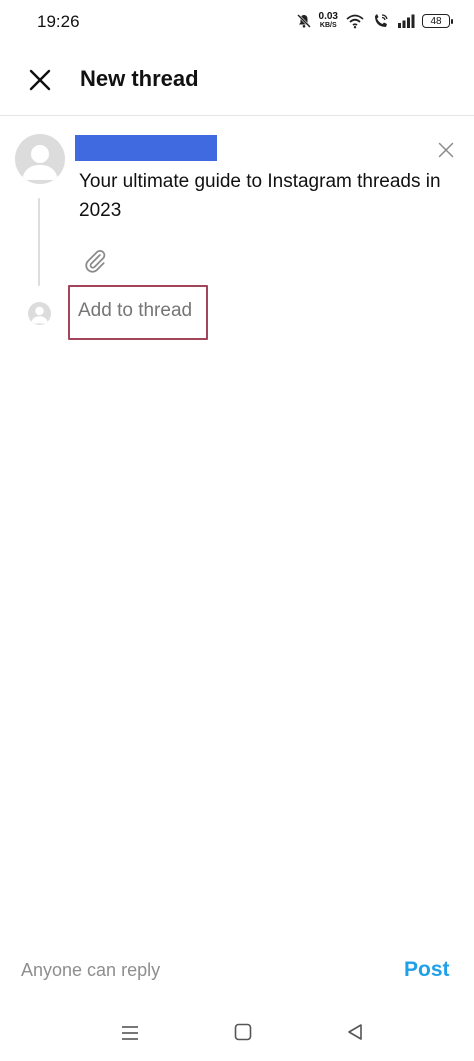  What do you see at coordinates (328, 25) in the screenshot?
I see `network-speed-unit: KB/S` at bounding box center [328, 25].